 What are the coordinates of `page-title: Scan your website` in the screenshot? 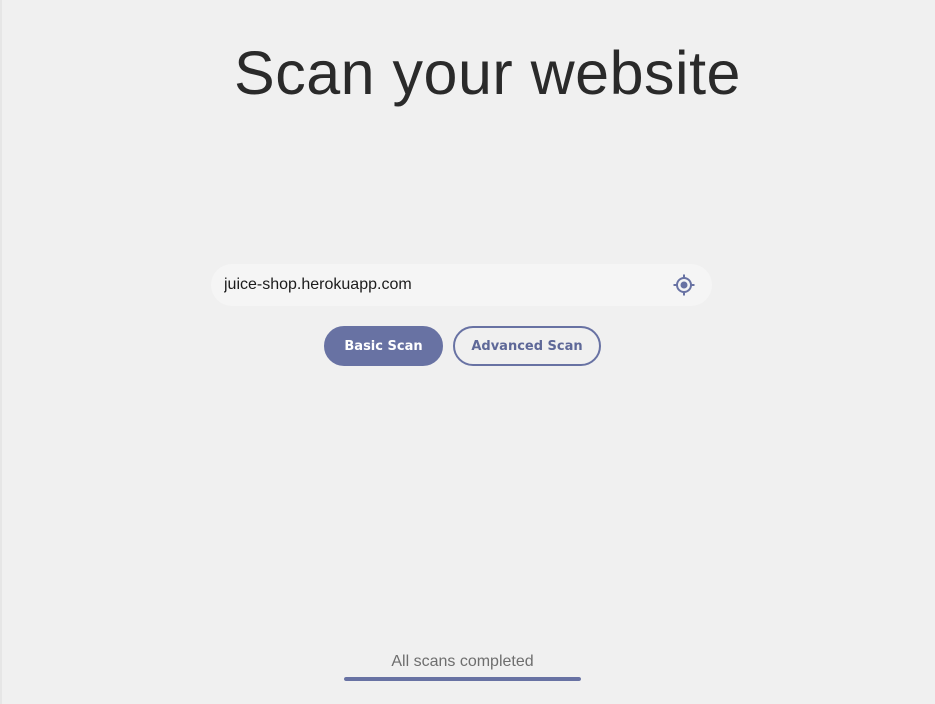 It's located at (487, 73).